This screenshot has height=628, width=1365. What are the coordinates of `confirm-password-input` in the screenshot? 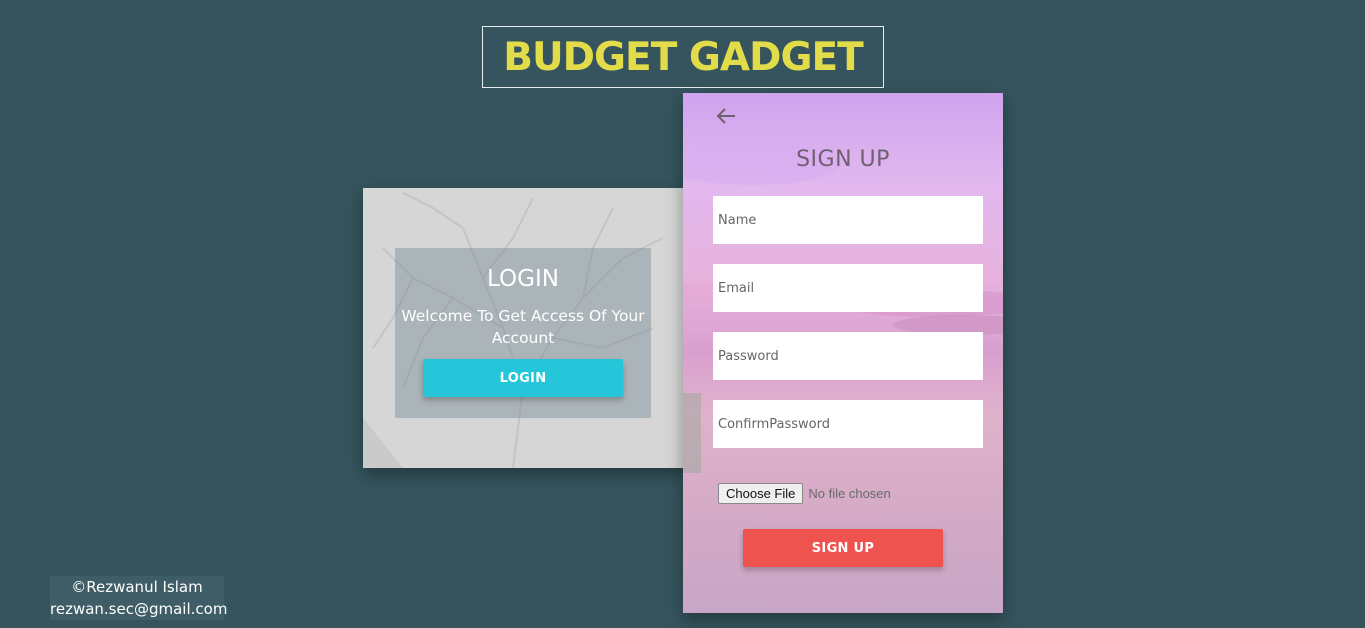 It's located at (848, 424).